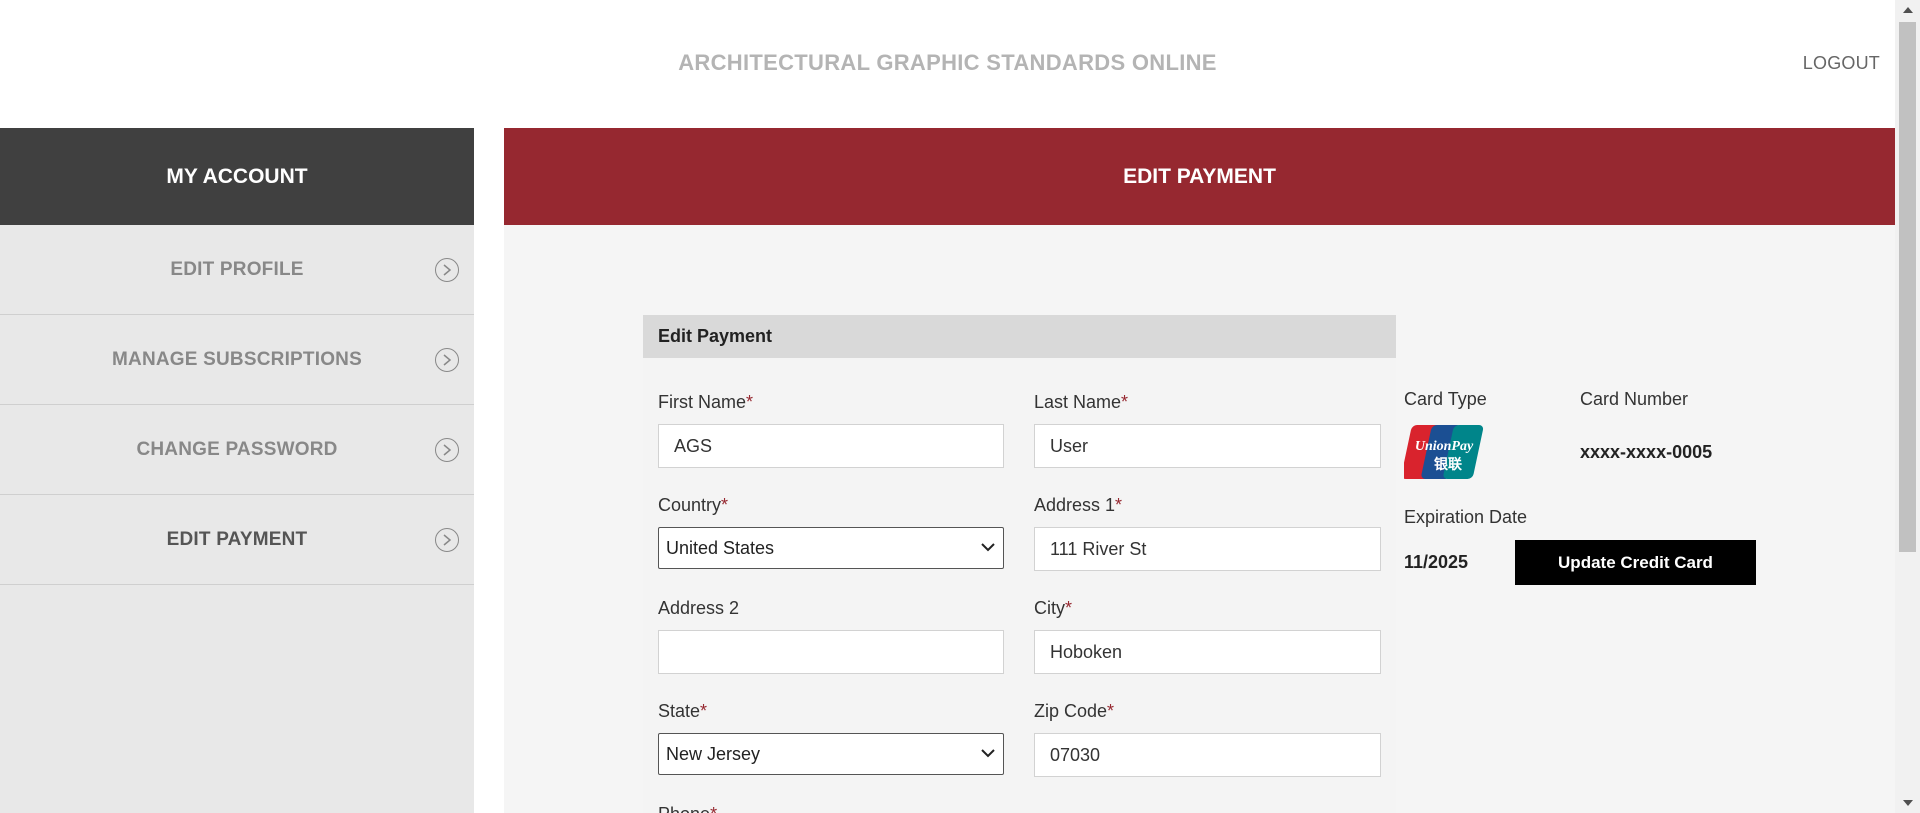 The width and height of the screenshot is (1920, 813). What do you see at coordinates (1907, 803) in the screenshot?
I see `scroll-down-arrow-icon` at bounding box center [1907, 803].